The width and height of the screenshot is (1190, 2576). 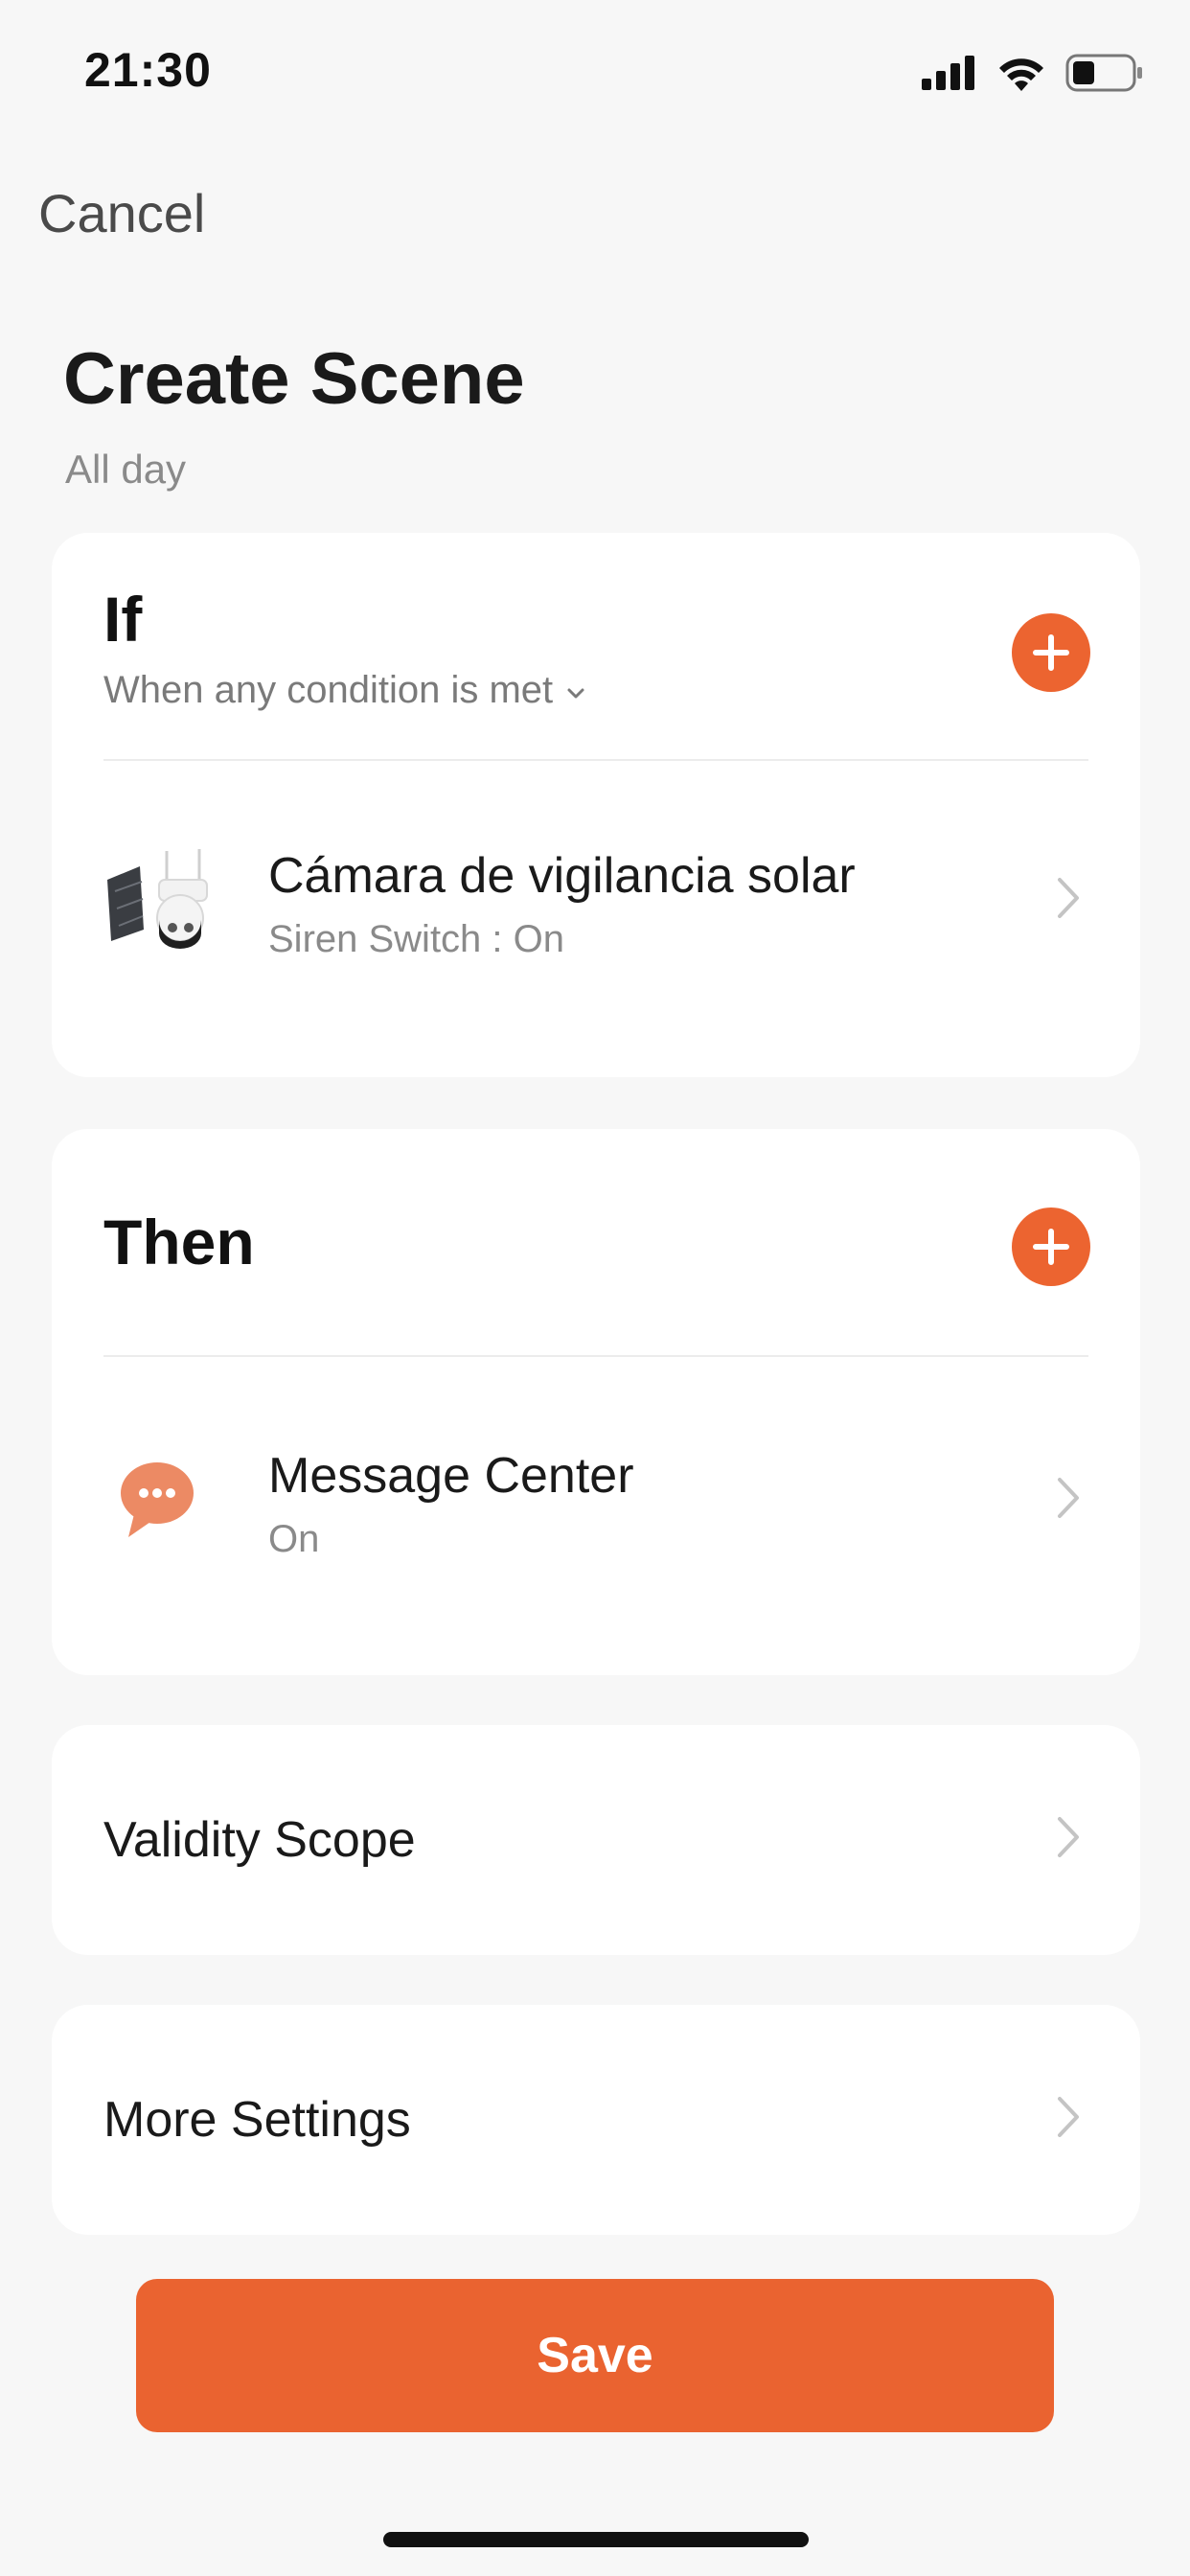 I want to click on condition-detail: Siren Switch : On, so click(x=417, y=939).